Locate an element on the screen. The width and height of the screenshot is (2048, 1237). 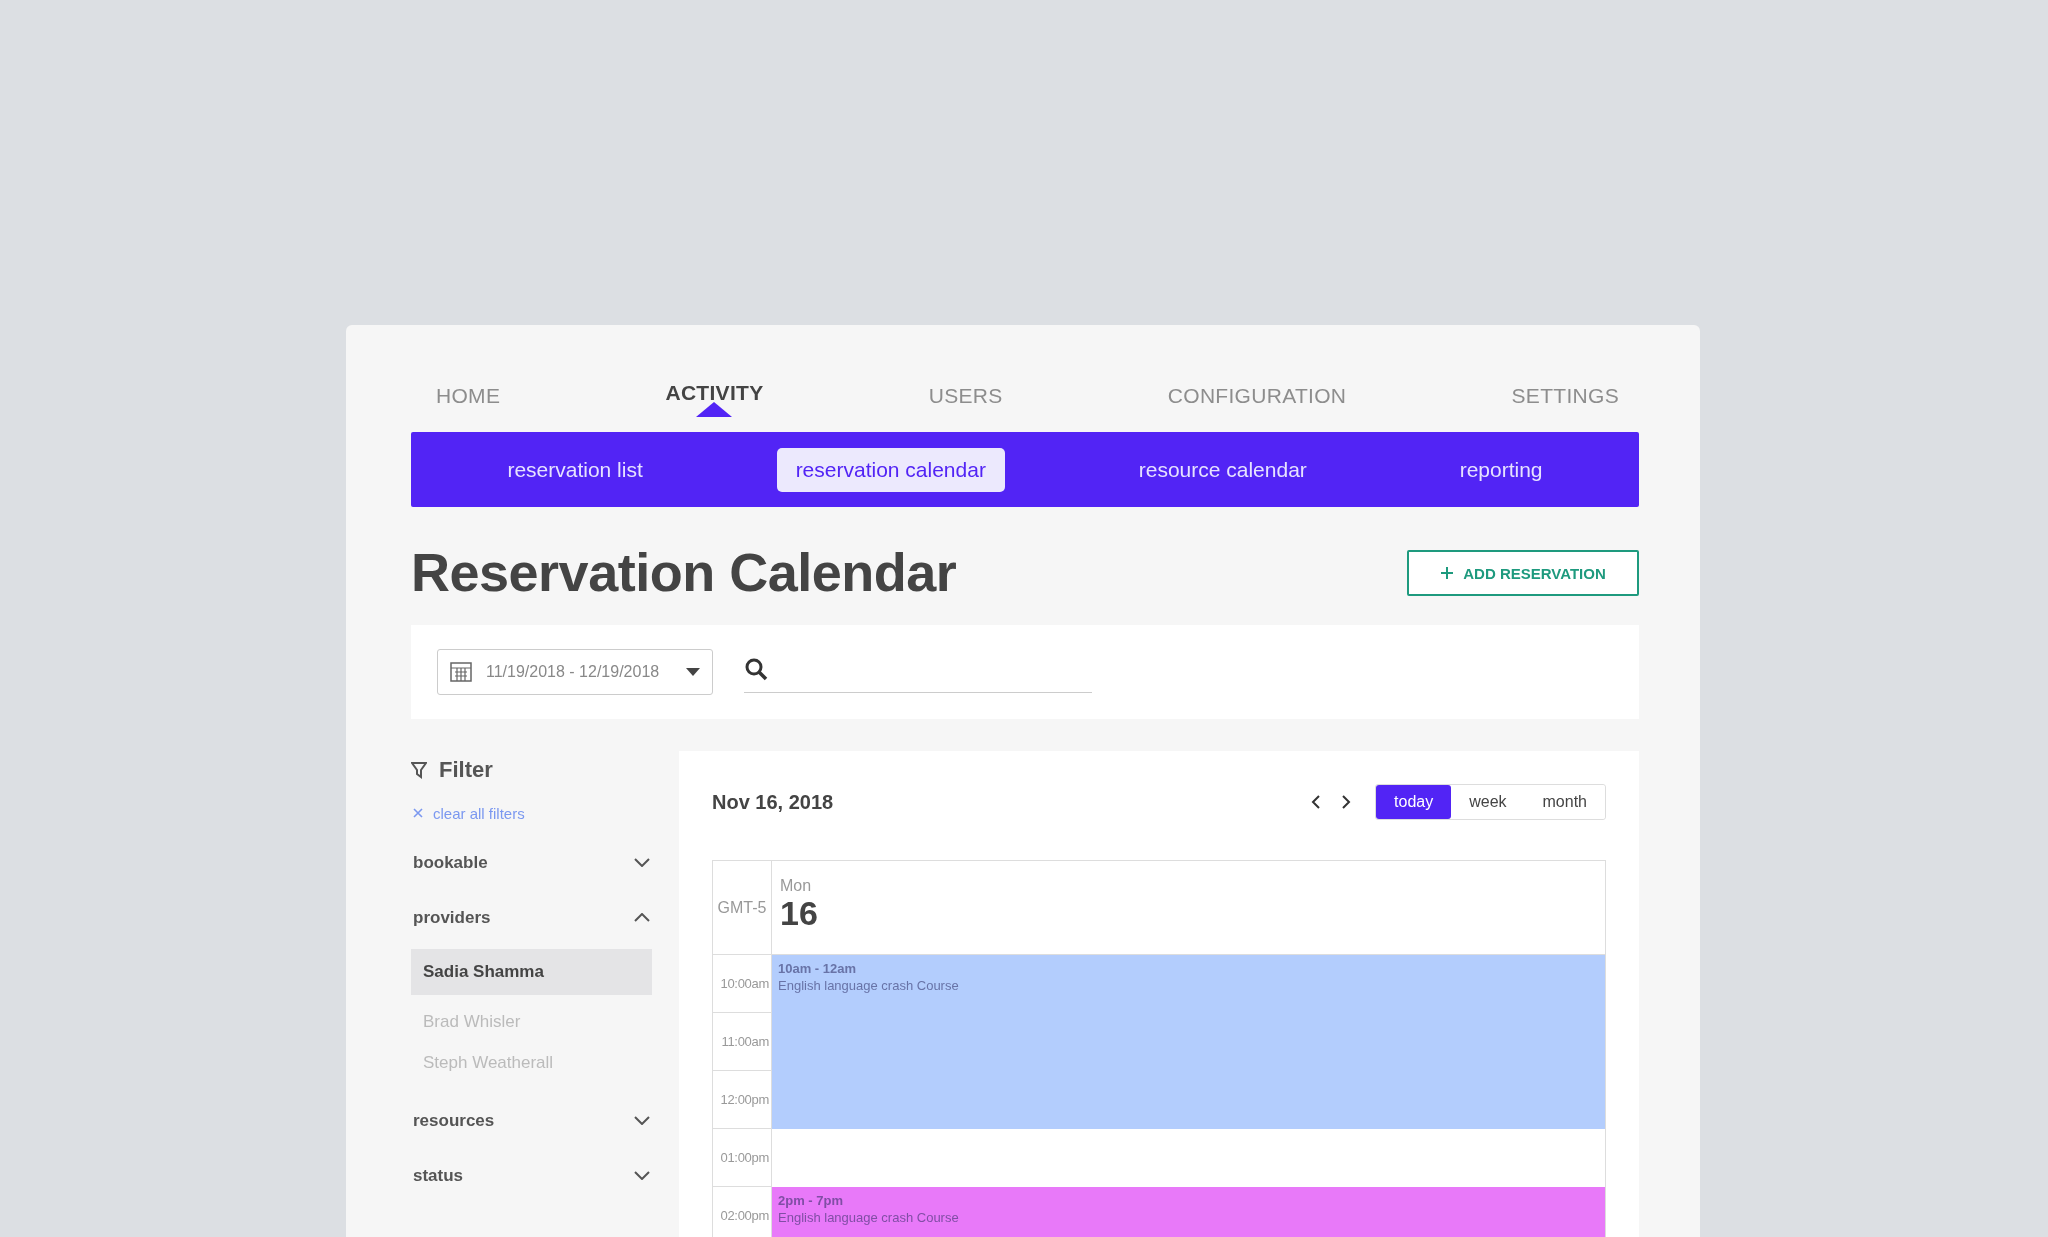
nav-tab: USERS is located at coordinates (965, 396).